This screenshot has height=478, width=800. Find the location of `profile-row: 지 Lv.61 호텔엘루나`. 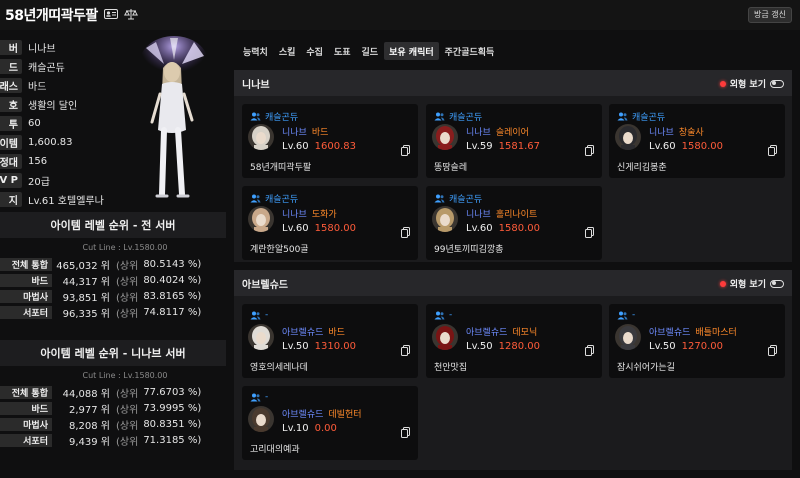

profile-row: 지 Lv.61 호텔엘루나 is located at coordinates (55, 199).